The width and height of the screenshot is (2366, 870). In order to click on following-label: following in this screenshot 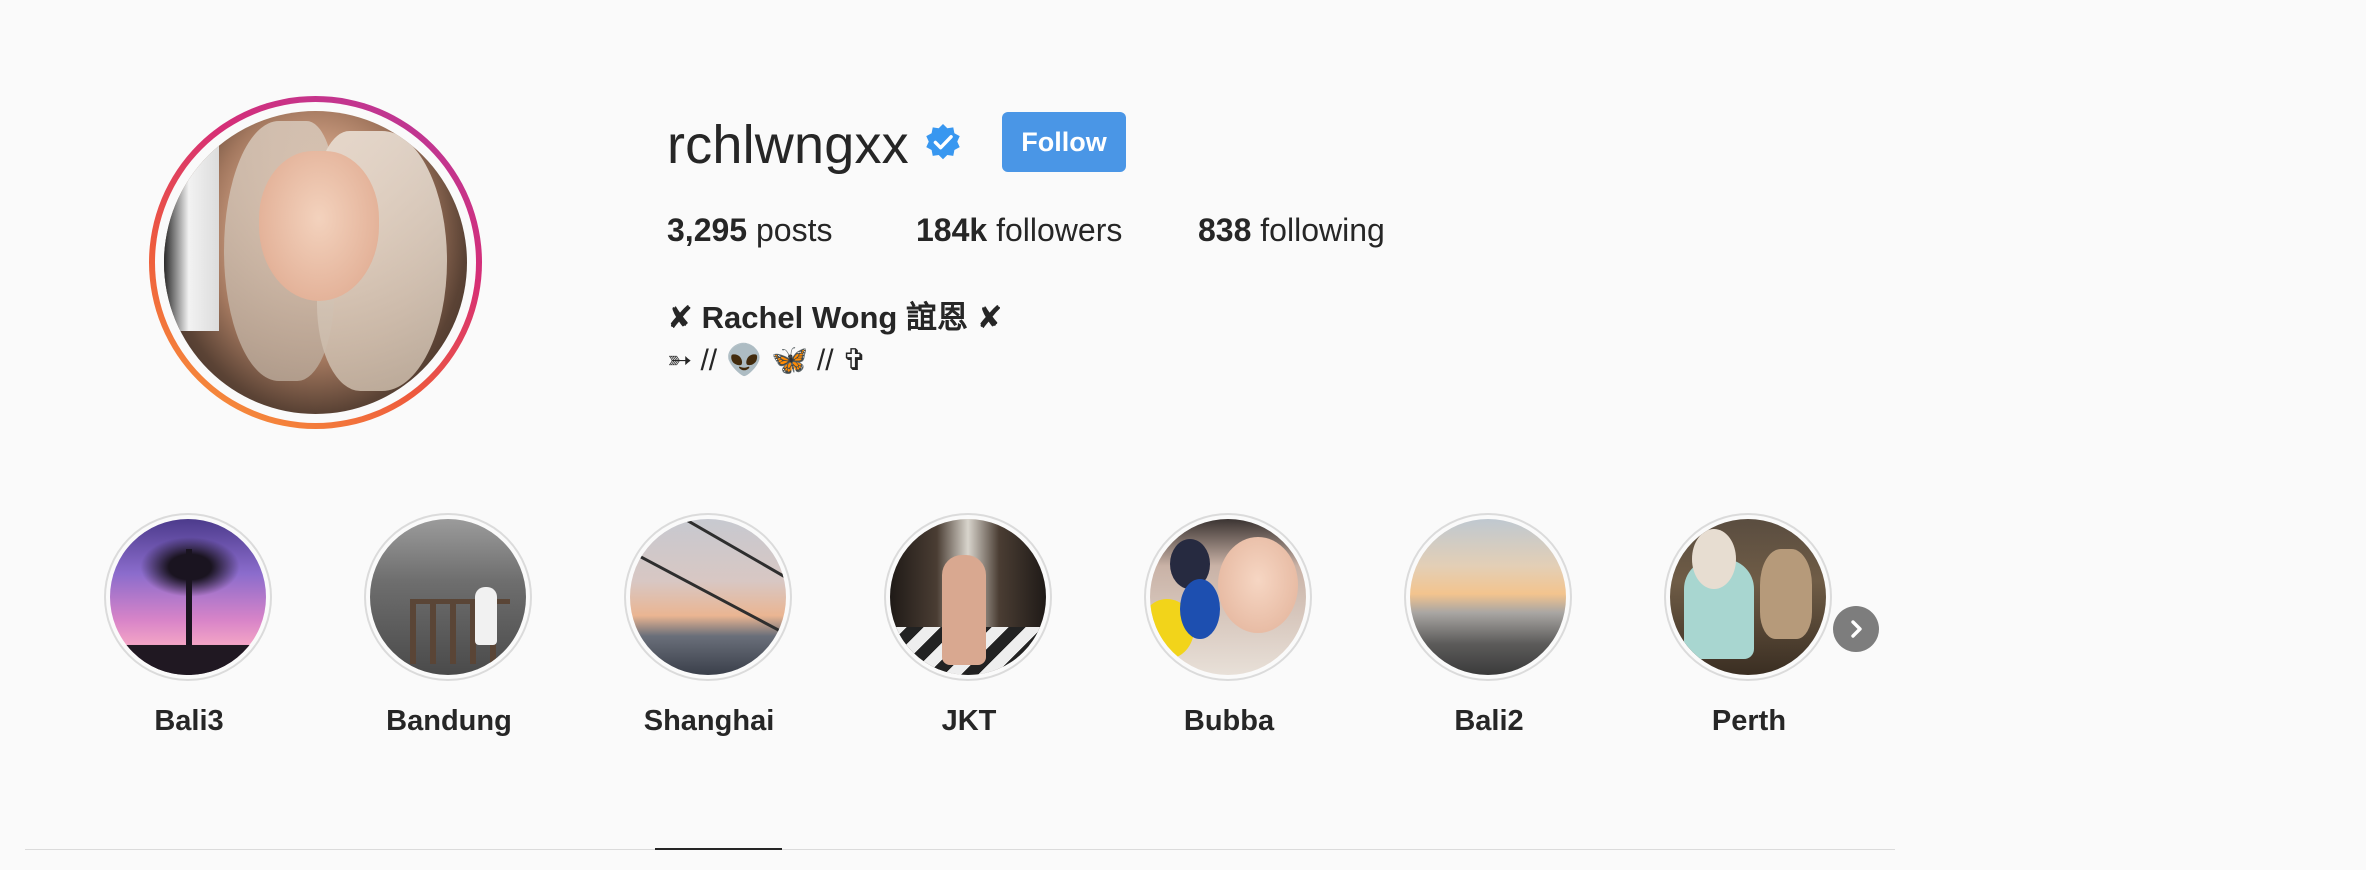, I will do `click(1322, 230)`.